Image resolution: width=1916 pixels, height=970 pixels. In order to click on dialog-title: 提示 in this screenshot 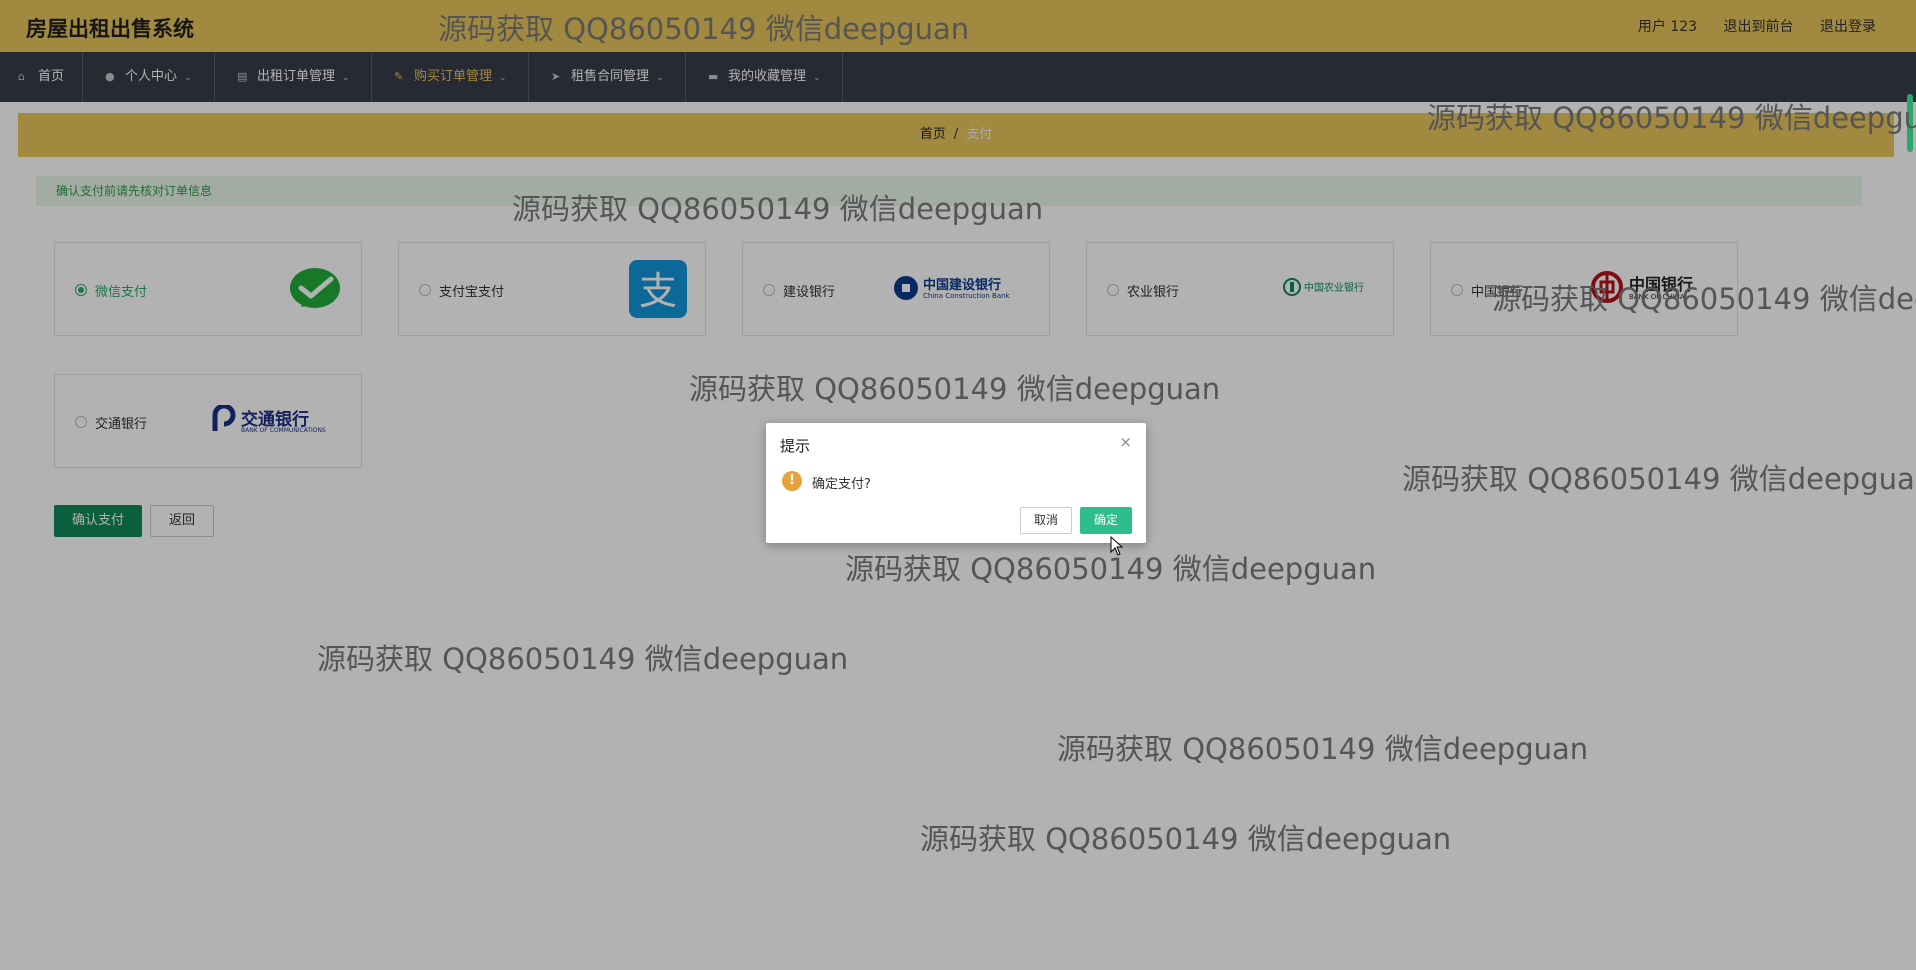, I will do `click(795, 446)`.